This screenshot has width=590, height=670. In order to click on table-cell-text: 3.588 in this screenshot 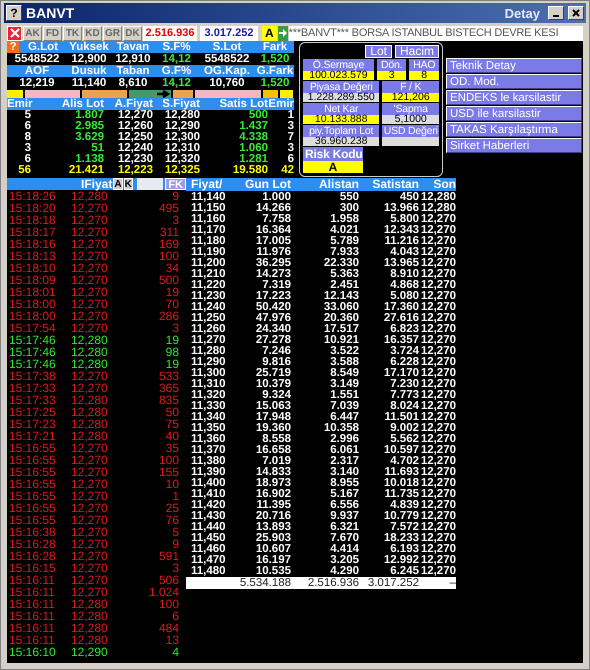, I will do `click(344, 362)`.